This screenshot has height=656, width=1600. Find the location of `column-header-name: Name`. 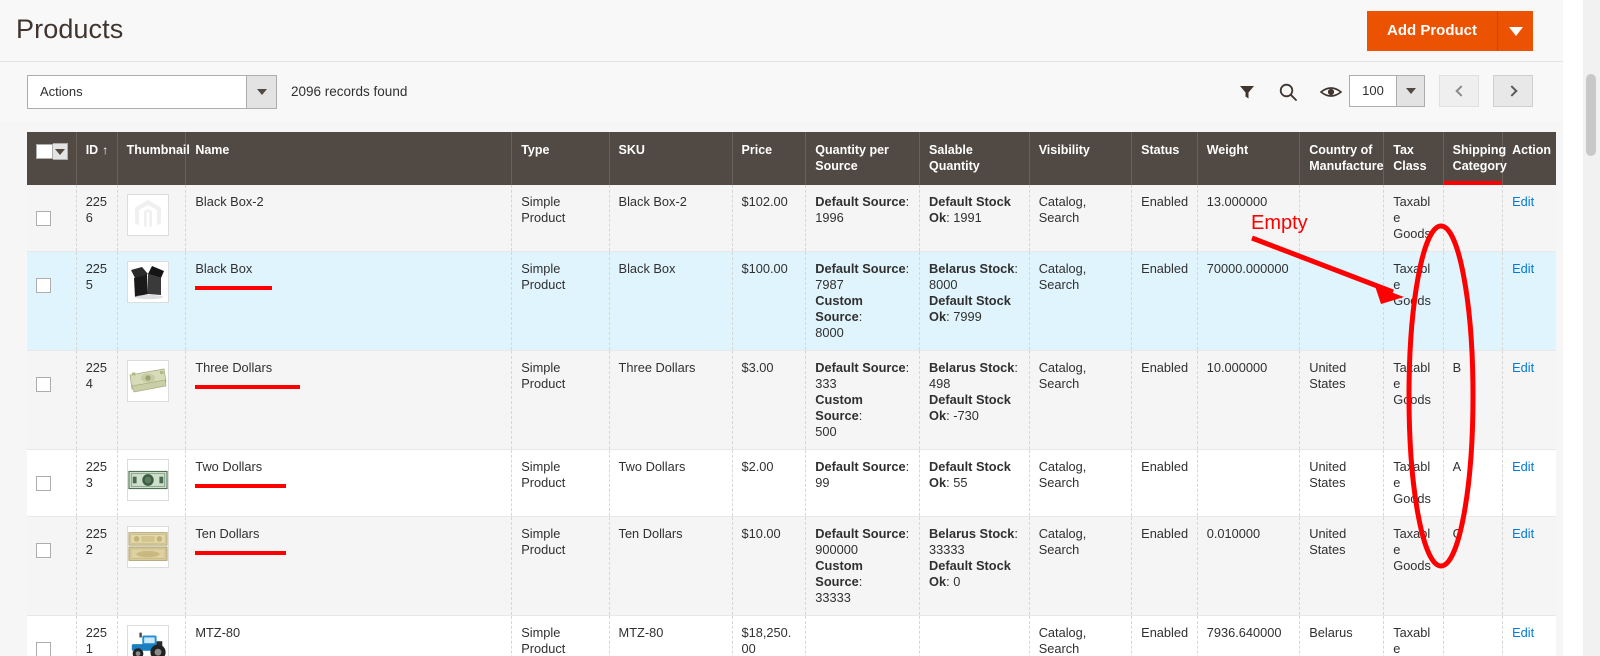

column-header-name: Name is located at coordinates (349, 159).